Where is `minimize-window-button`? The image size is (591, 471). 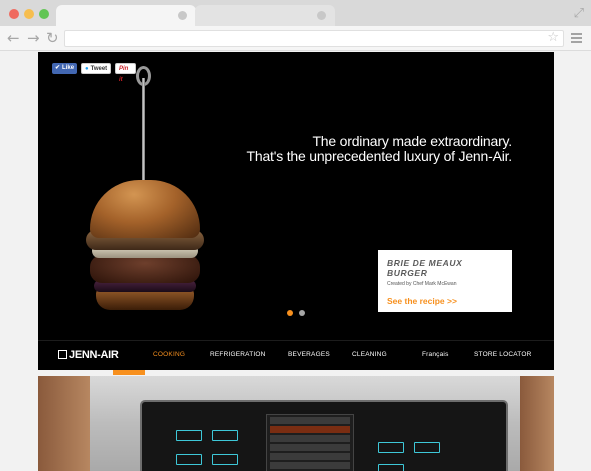 minimize-window-button is located at coordinates (29, 14).